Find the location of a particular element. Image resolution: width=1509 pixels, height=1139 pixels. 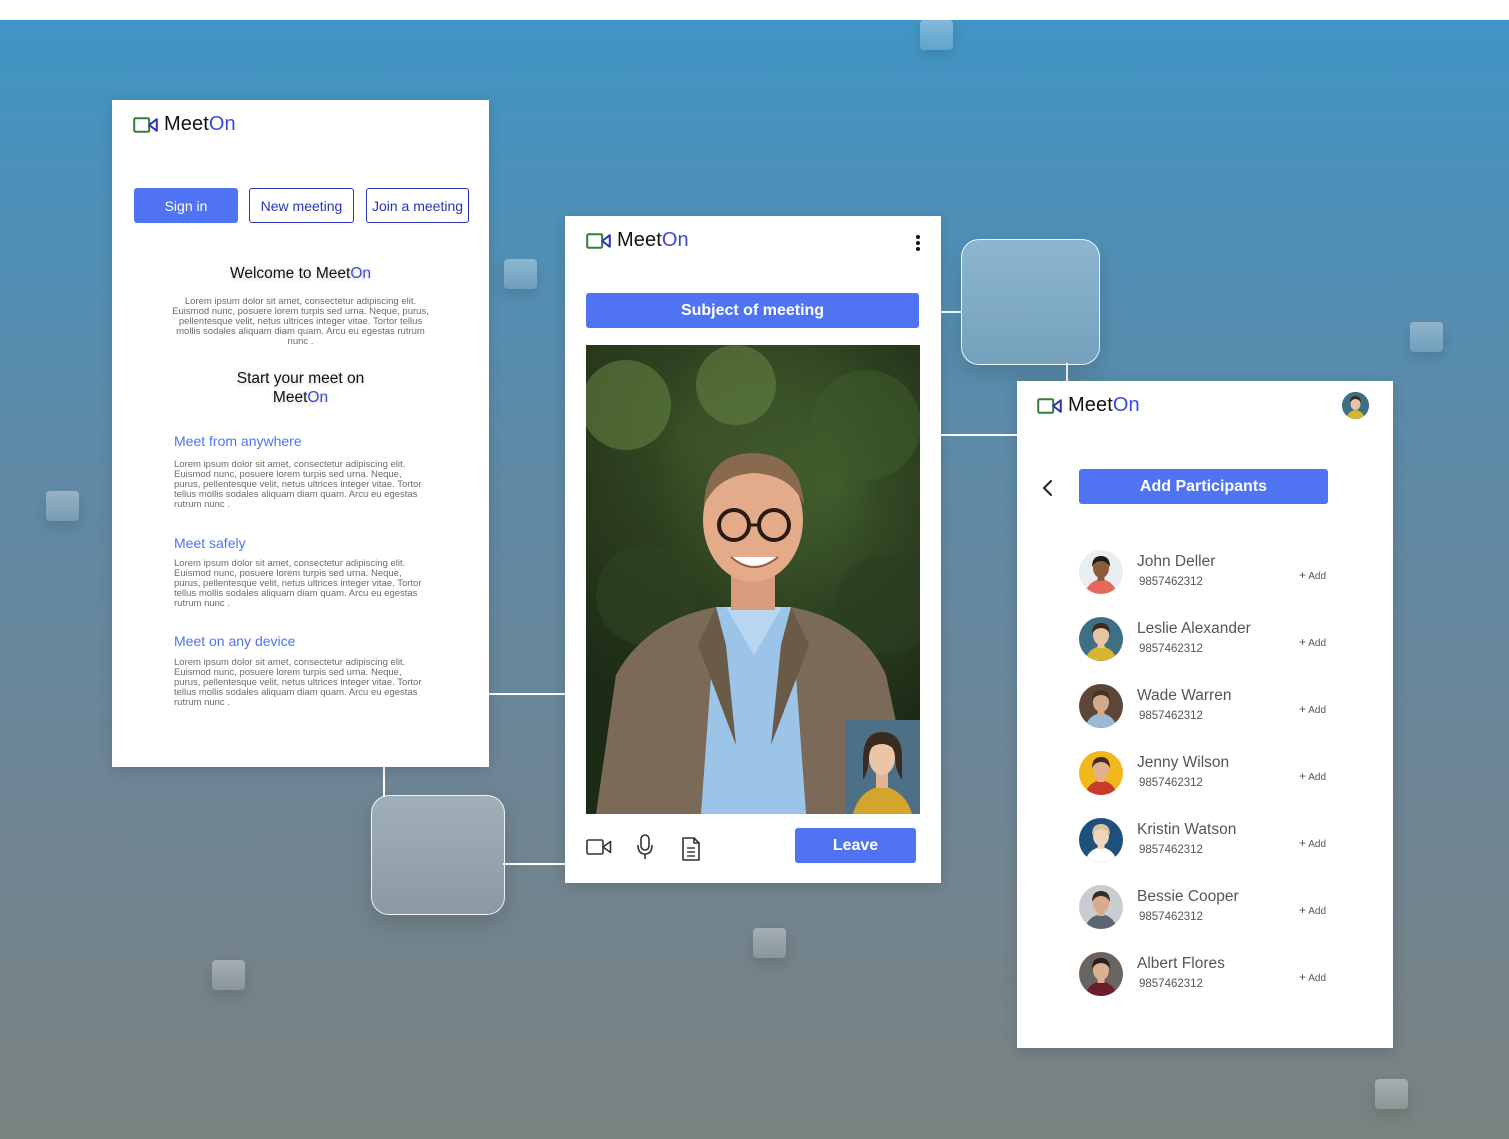

meeting-subject-bar: Subject of meeting is located at coordinates (752, 310).